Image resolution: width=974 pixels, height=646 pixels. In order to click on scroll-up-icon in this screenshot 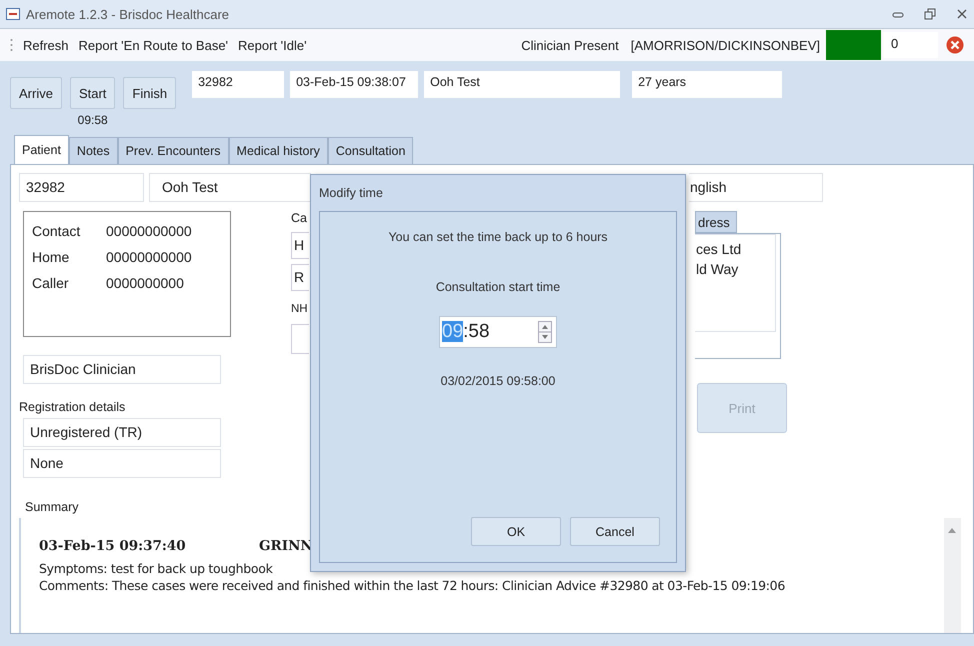, I will do `click(952, 530)`.